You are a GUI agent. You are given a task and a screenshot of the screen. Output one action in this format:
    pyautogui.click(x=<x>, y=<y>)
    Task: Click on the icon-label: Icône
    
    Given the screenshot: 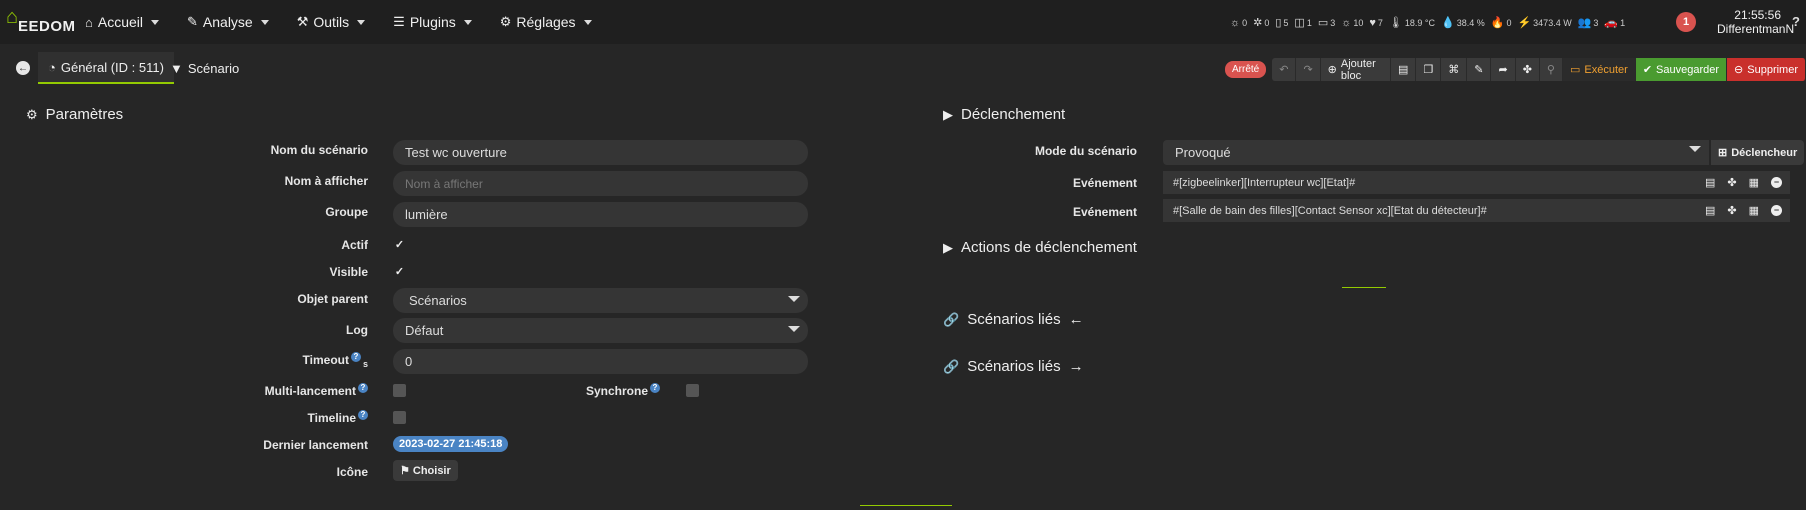 What is the action you would take?
    pyautogui.click(x=352, y=472)
    